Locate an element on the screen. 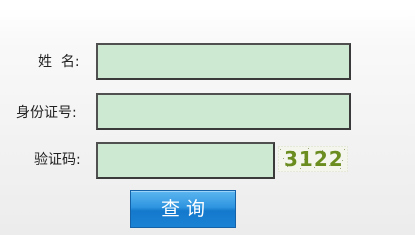 This screenshot has width=415, height=240. search-button: 查询 is located at coordinates (183, 209).